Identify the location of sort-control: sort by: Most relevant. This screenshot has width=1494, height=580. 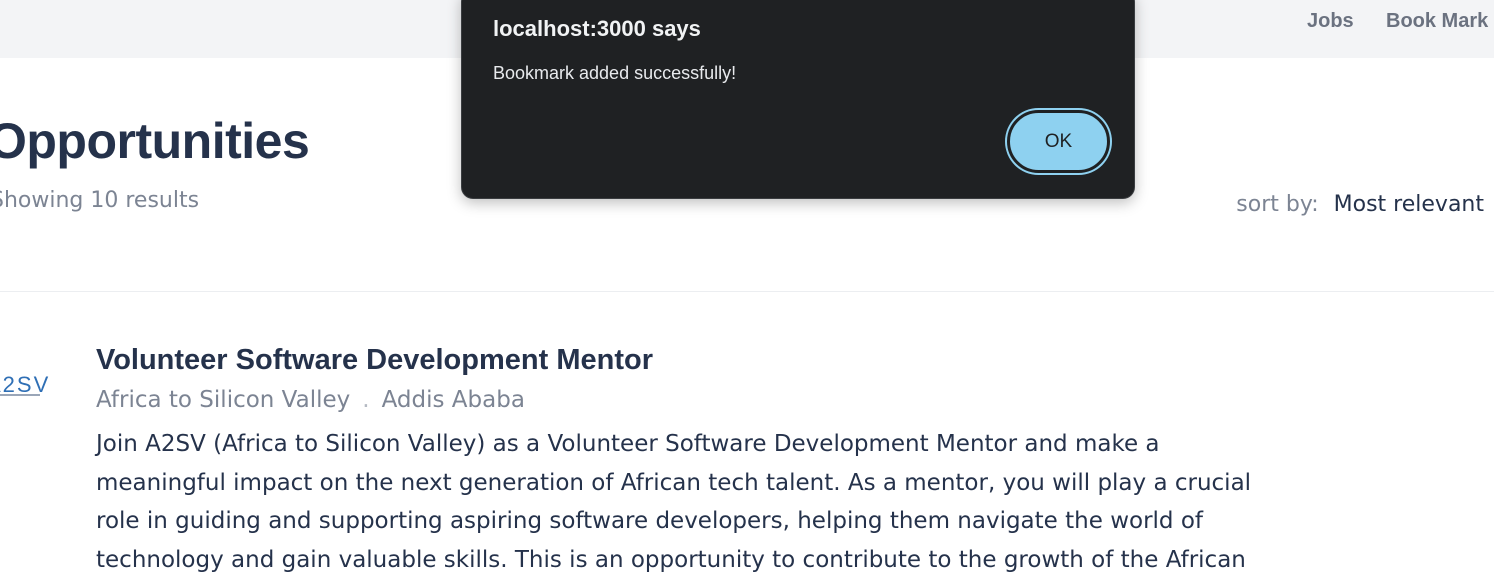
(1360, 204).